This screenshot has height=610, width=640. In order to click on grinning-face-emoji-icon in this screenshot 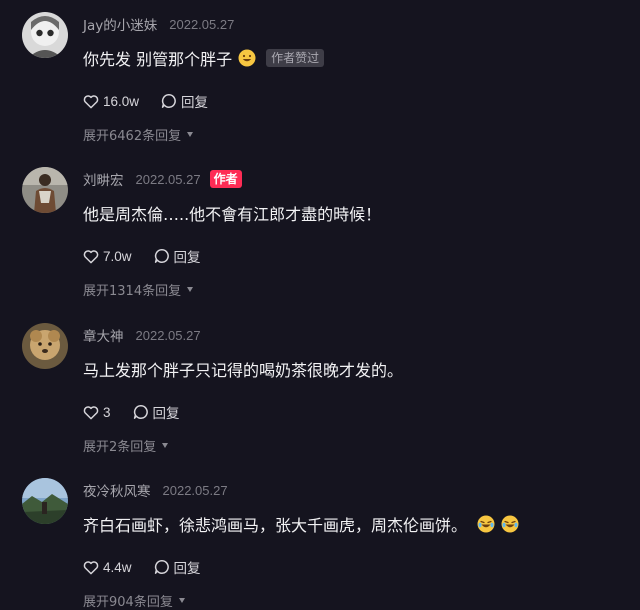, I will do `click(247, 58)`.